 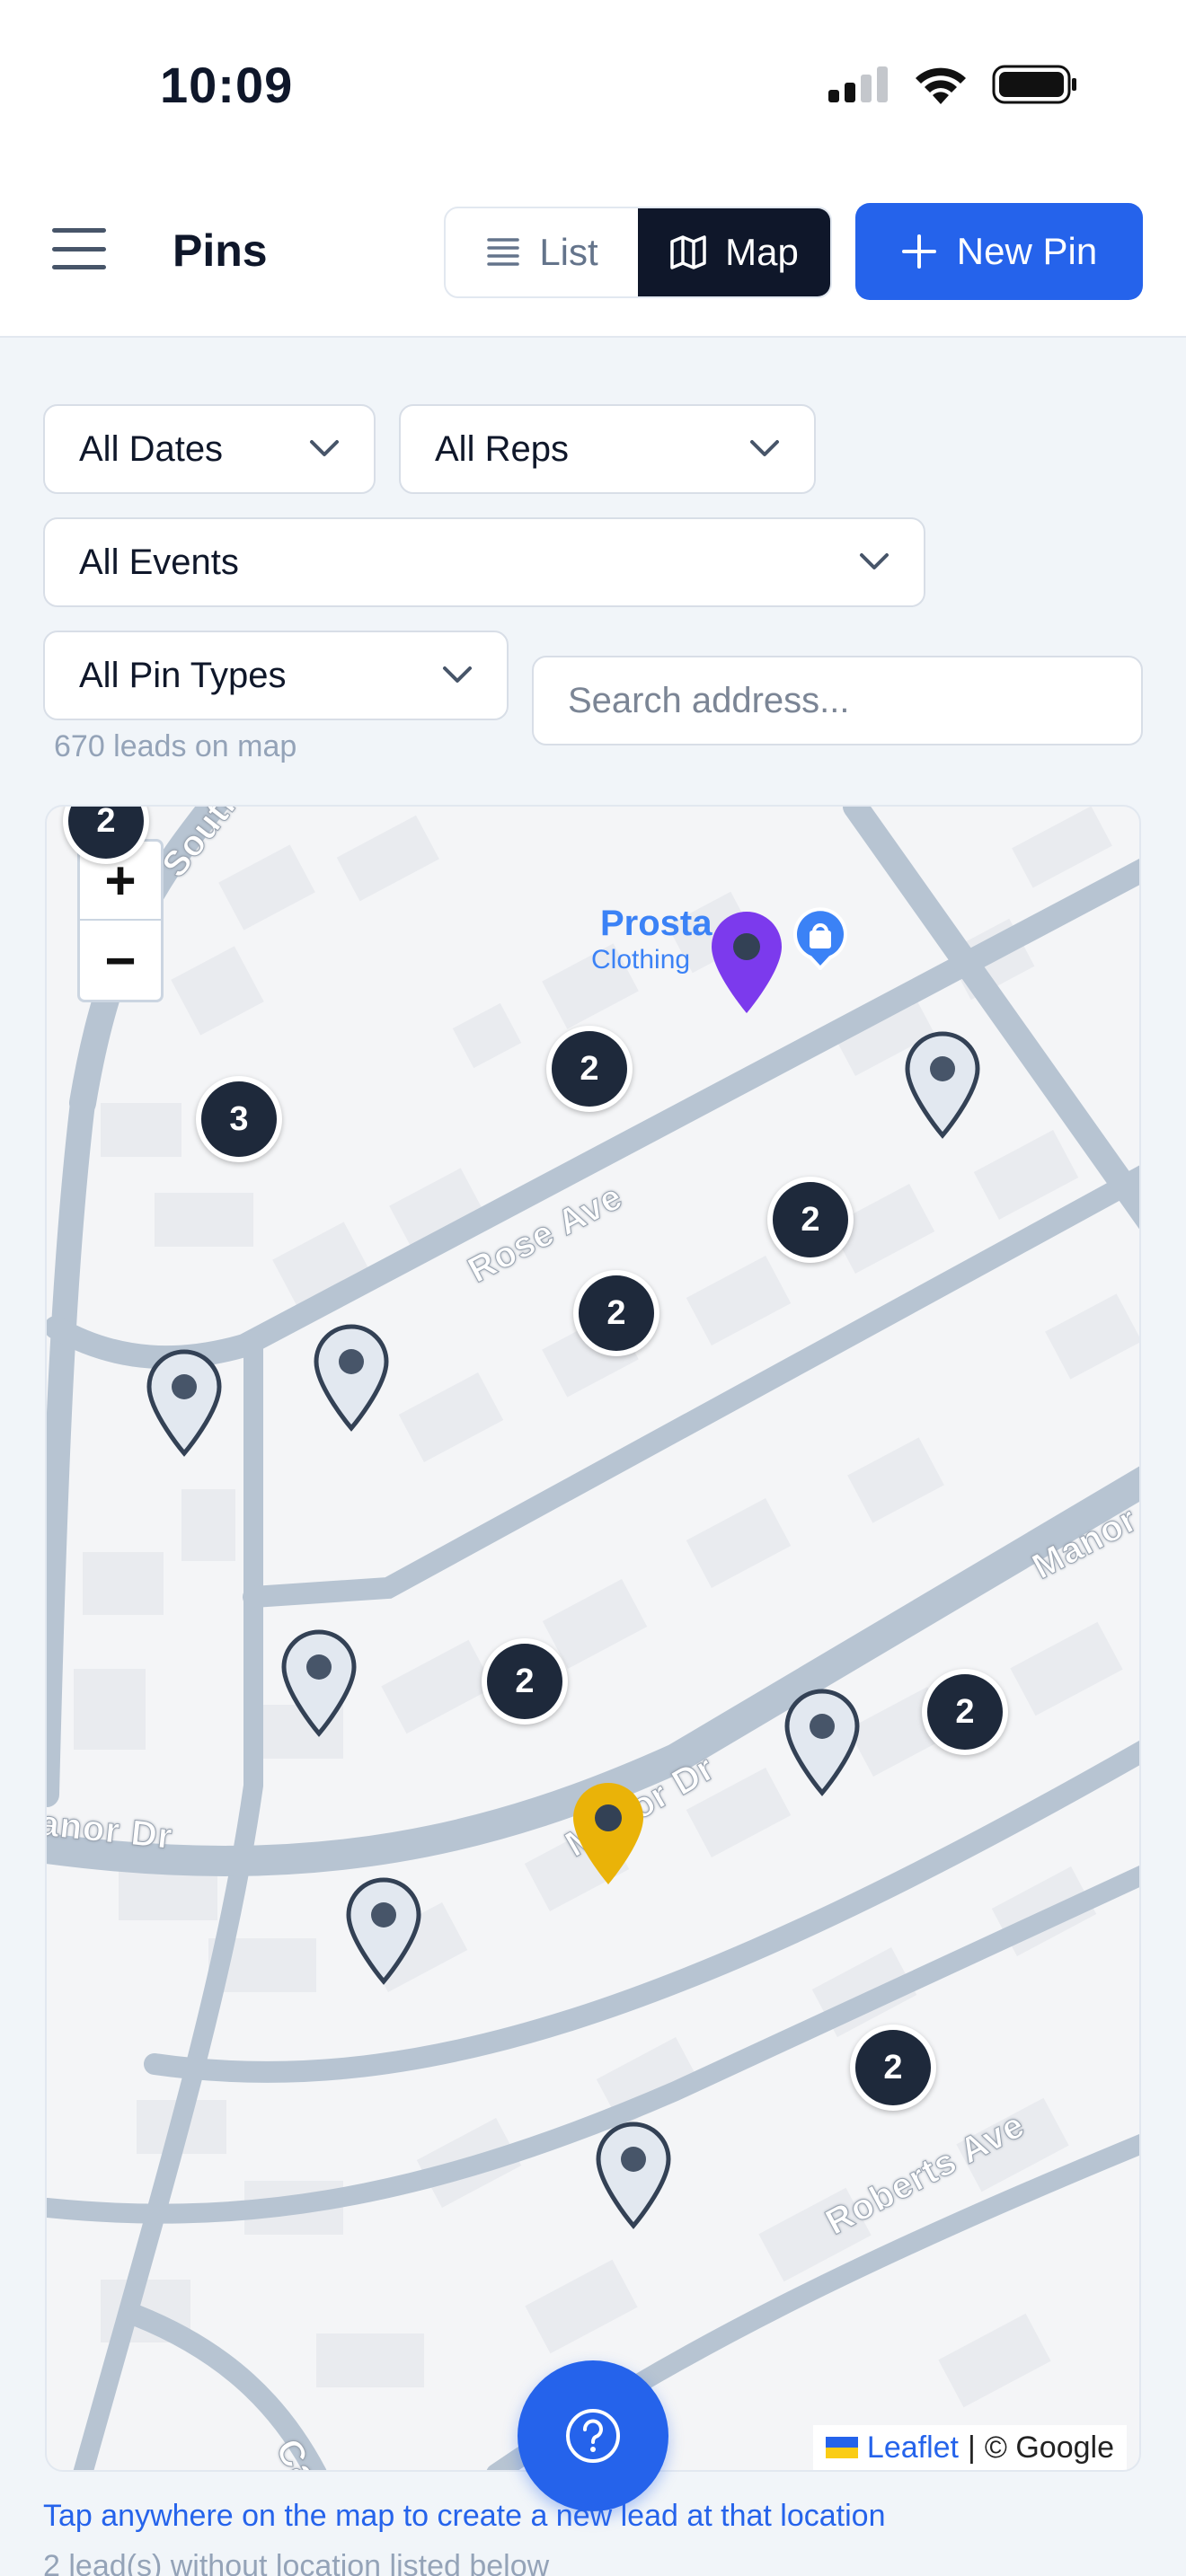 What do you see at coordinates (79, 248) in the screenshot?
I see `menu-icon` at bounding box center [79, 248].